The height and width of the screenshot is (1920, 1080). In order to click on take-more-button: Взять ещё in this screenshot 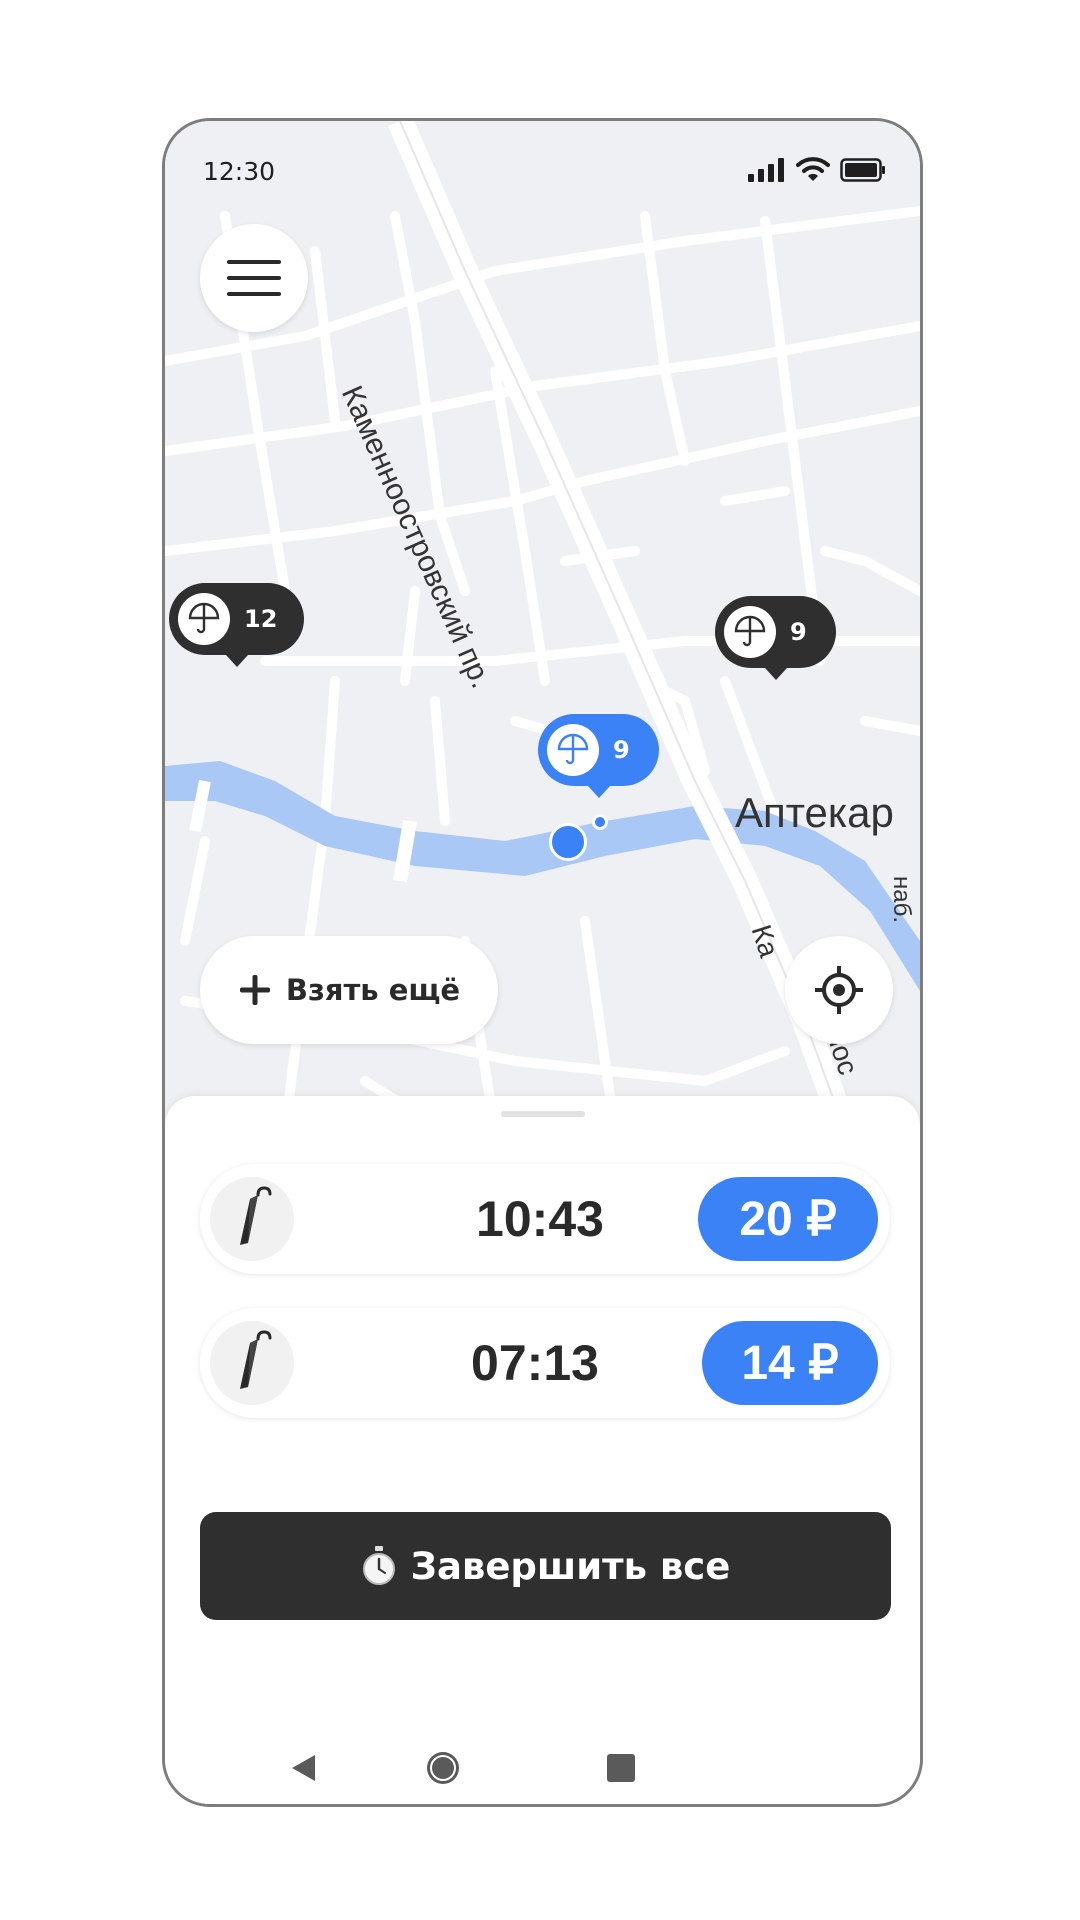, I will do `click(349, 990)`.